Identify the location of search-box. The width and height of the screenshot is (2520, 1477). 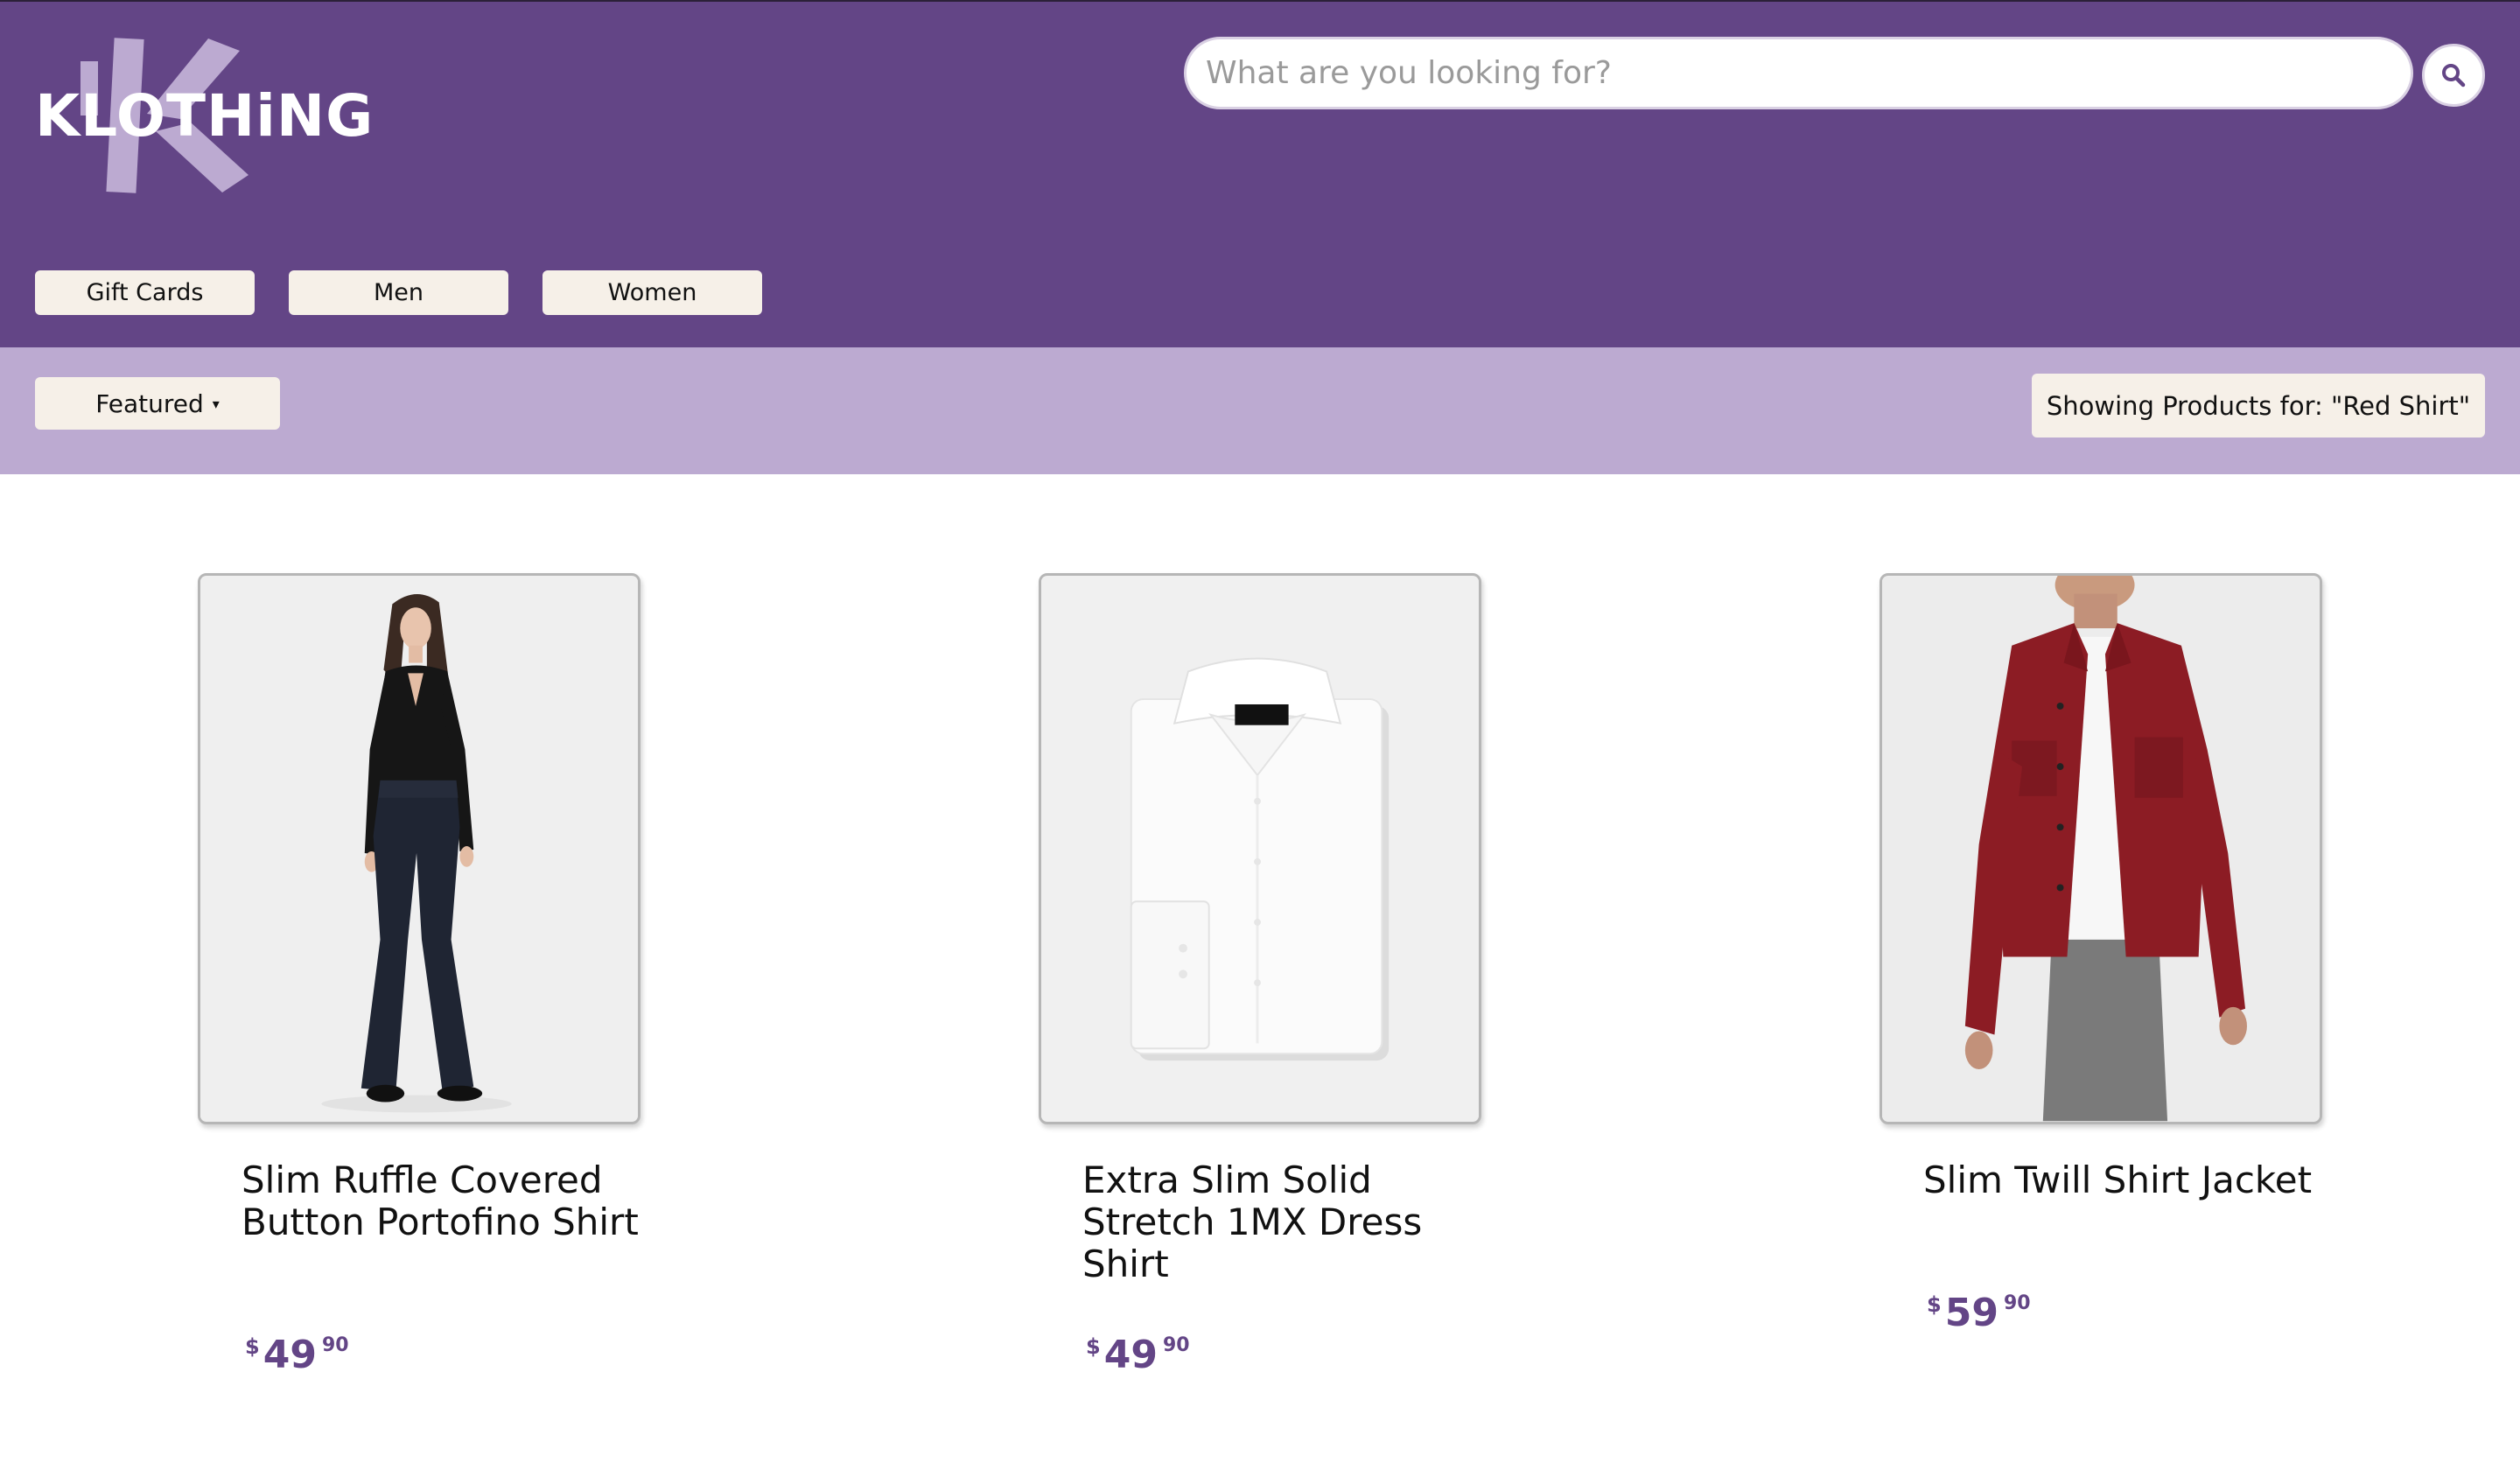
(1798, 73).